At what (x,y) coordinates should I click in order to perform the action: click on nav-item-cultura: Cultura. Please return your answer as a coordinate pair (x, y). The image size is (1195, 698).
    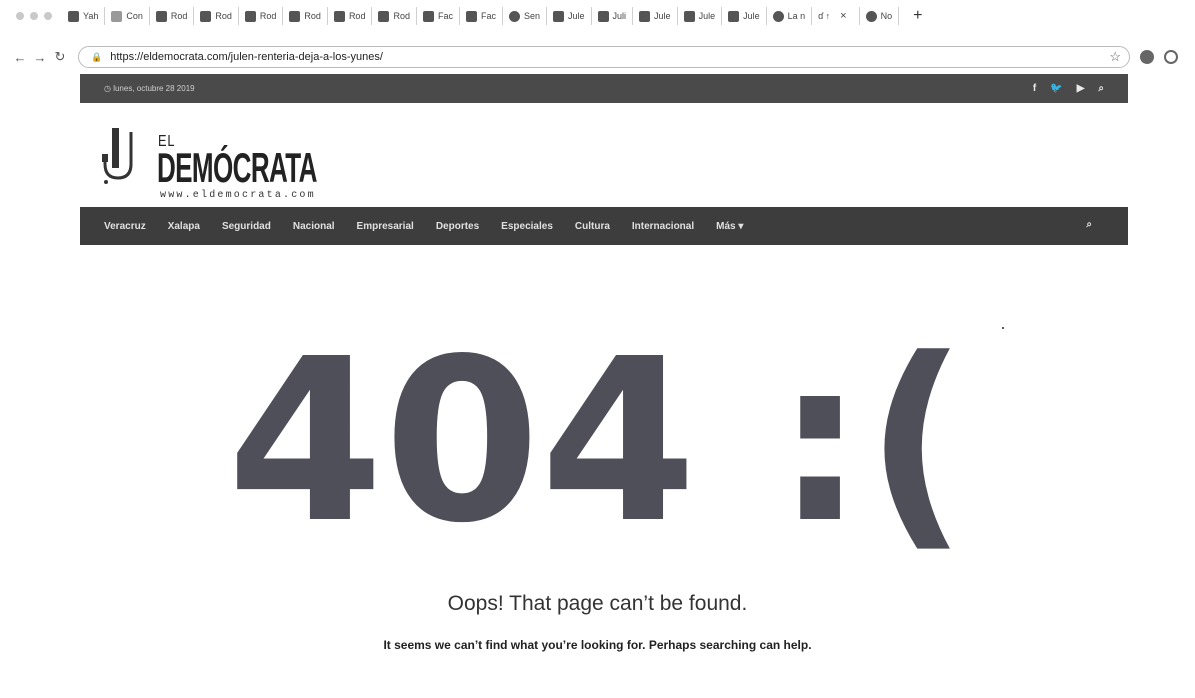
    Looking at the image, I should click on (592, 226).